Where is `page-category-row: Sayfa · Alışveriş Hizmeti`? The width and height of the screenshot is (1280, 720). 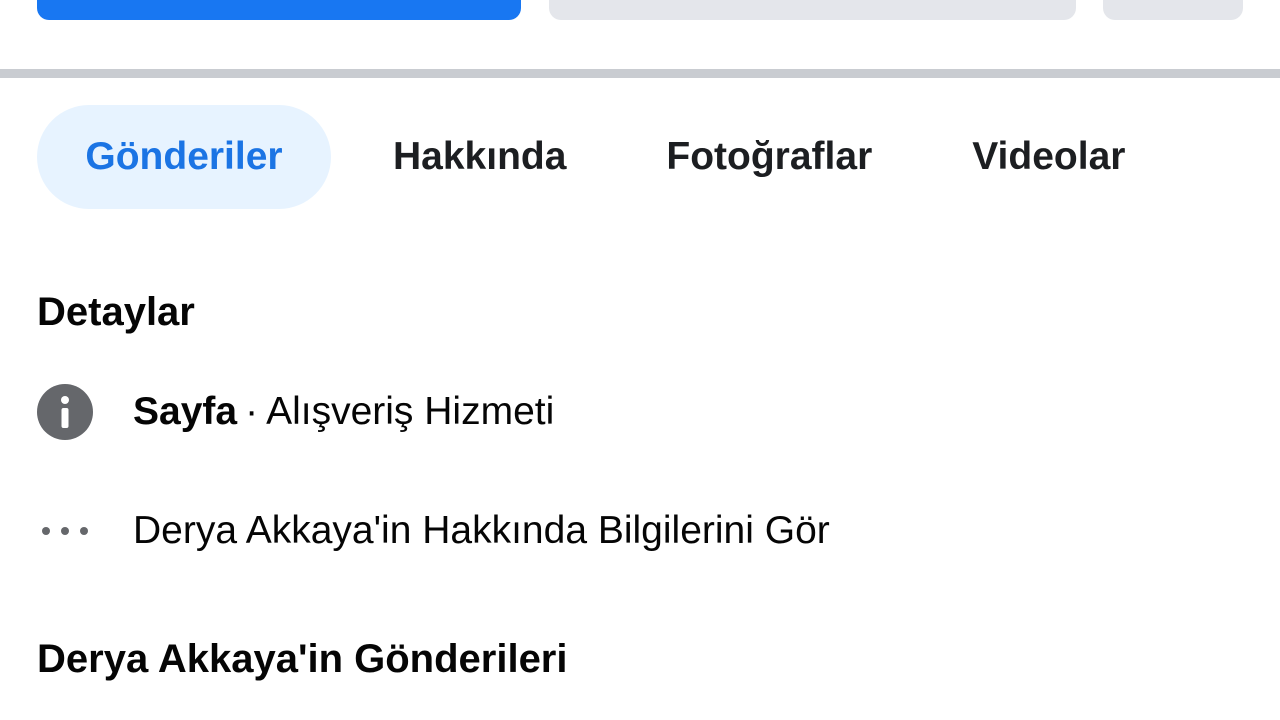 page-category-row: Sayfa · Alışveriş Hizmeti is located at coordinates (295, 412).